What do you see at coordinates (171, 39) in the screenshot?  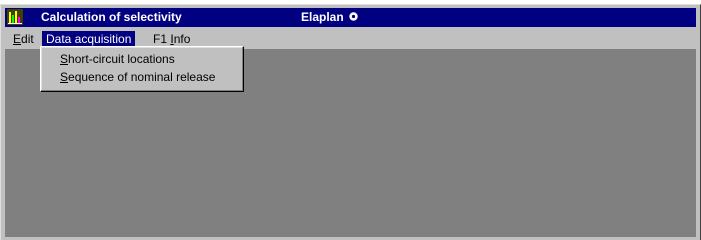 I see `menu-f1-info: F1 Info` at bounding box center [171, 39].